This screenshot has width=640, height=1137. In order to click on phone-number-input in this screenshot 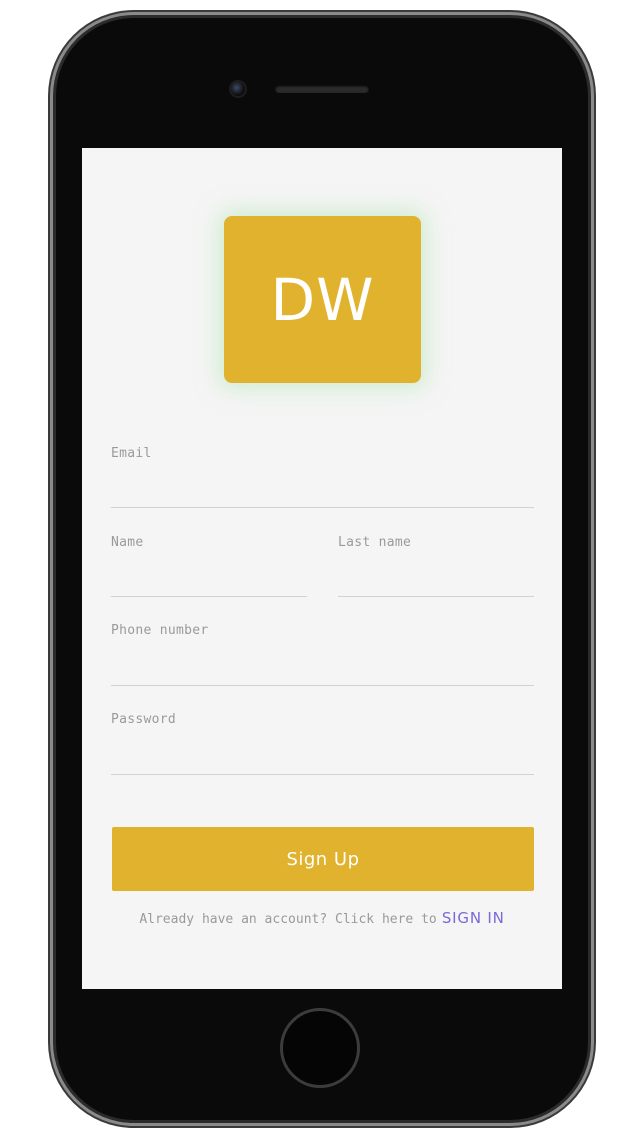, I will do `click(322, 672)`.